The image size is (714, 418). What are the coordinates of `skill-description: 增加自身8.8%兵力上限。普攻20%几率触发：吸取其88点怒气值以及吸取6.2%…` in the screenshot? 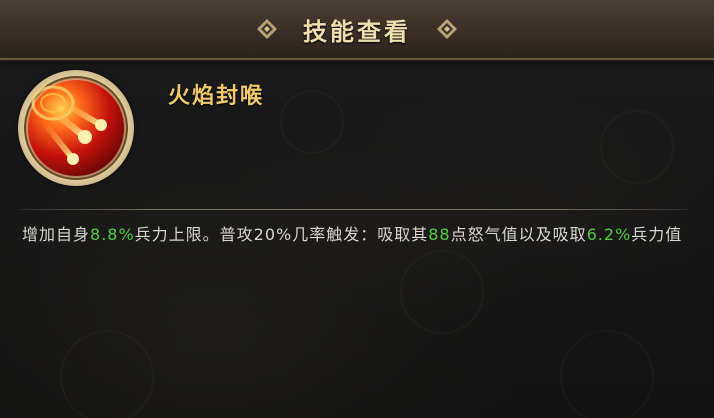 It's located at (357, 234).